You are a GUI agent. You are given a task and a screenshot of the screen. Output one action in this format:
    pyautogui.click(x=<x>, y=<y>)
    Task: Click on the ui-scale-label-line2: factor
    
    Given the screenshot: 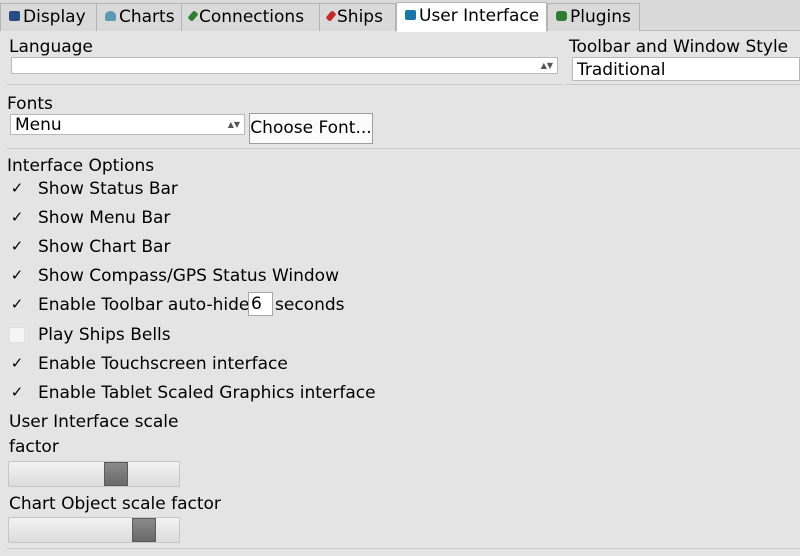 What is the action you would take?
    pyautogui.click(x=34, y=447)
    